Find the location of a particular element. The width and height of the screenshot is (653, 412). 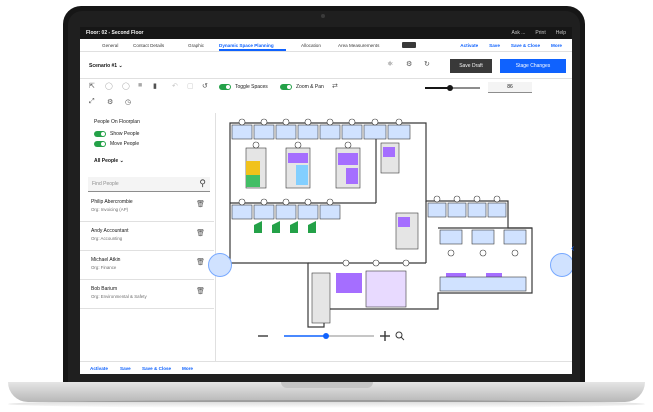

tool-icon-1: ◯ is located at coordinates (109, 86).